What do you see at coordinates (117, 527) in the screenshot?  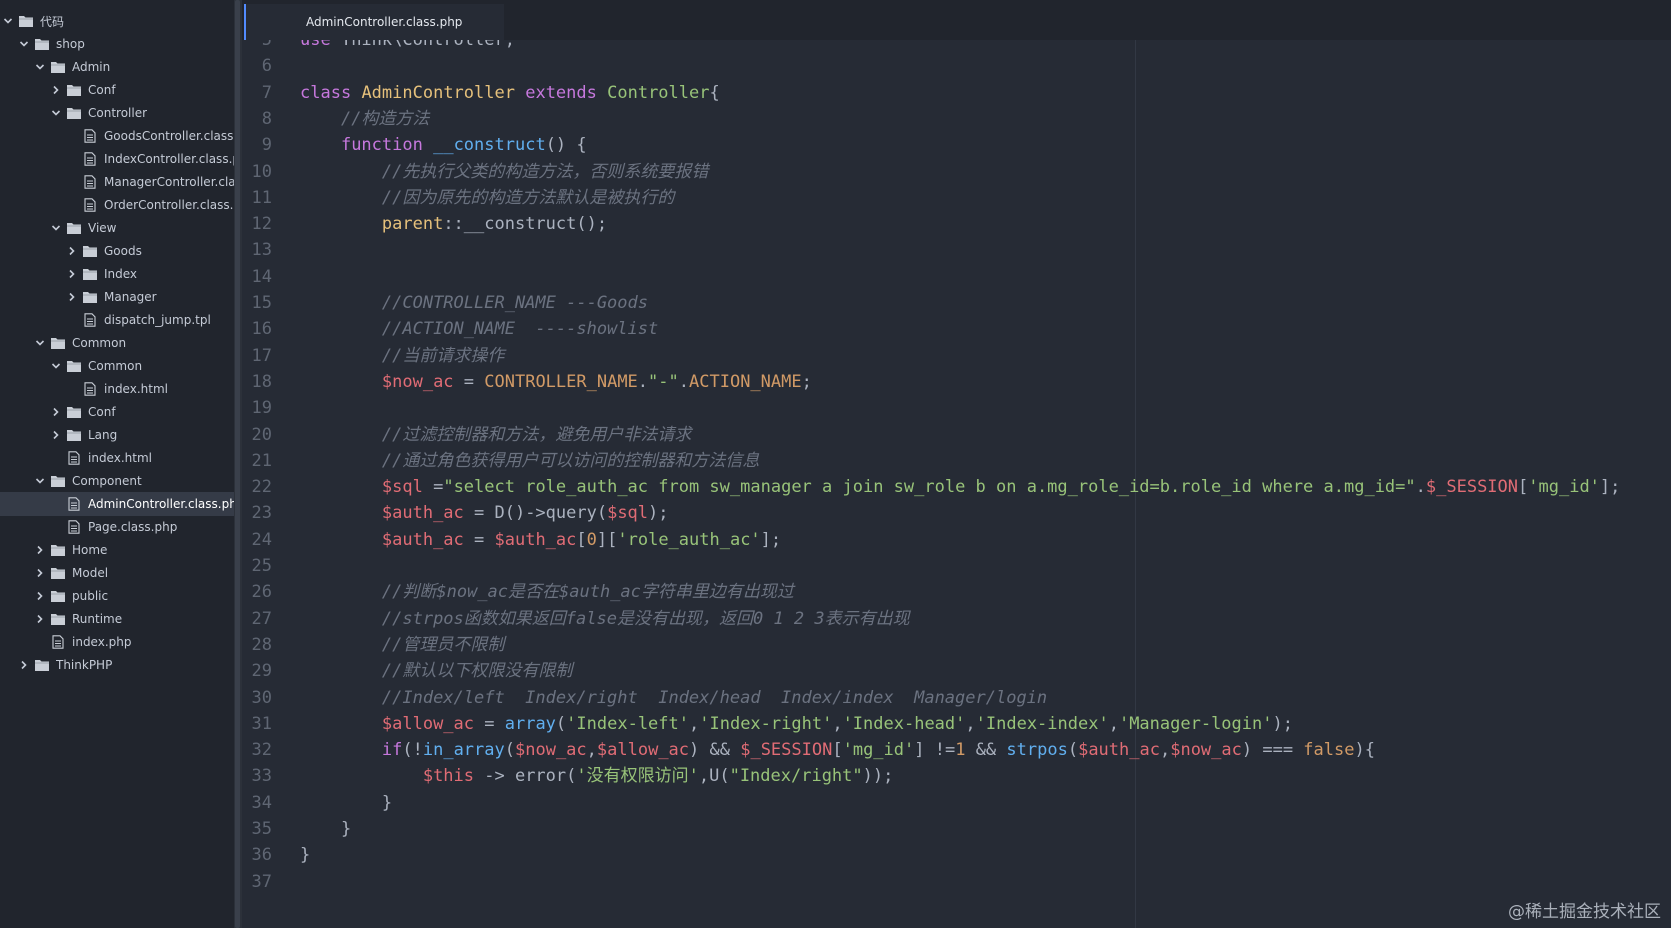 I see `tree-file: Page.class.php` at bounding box center [117, 527].